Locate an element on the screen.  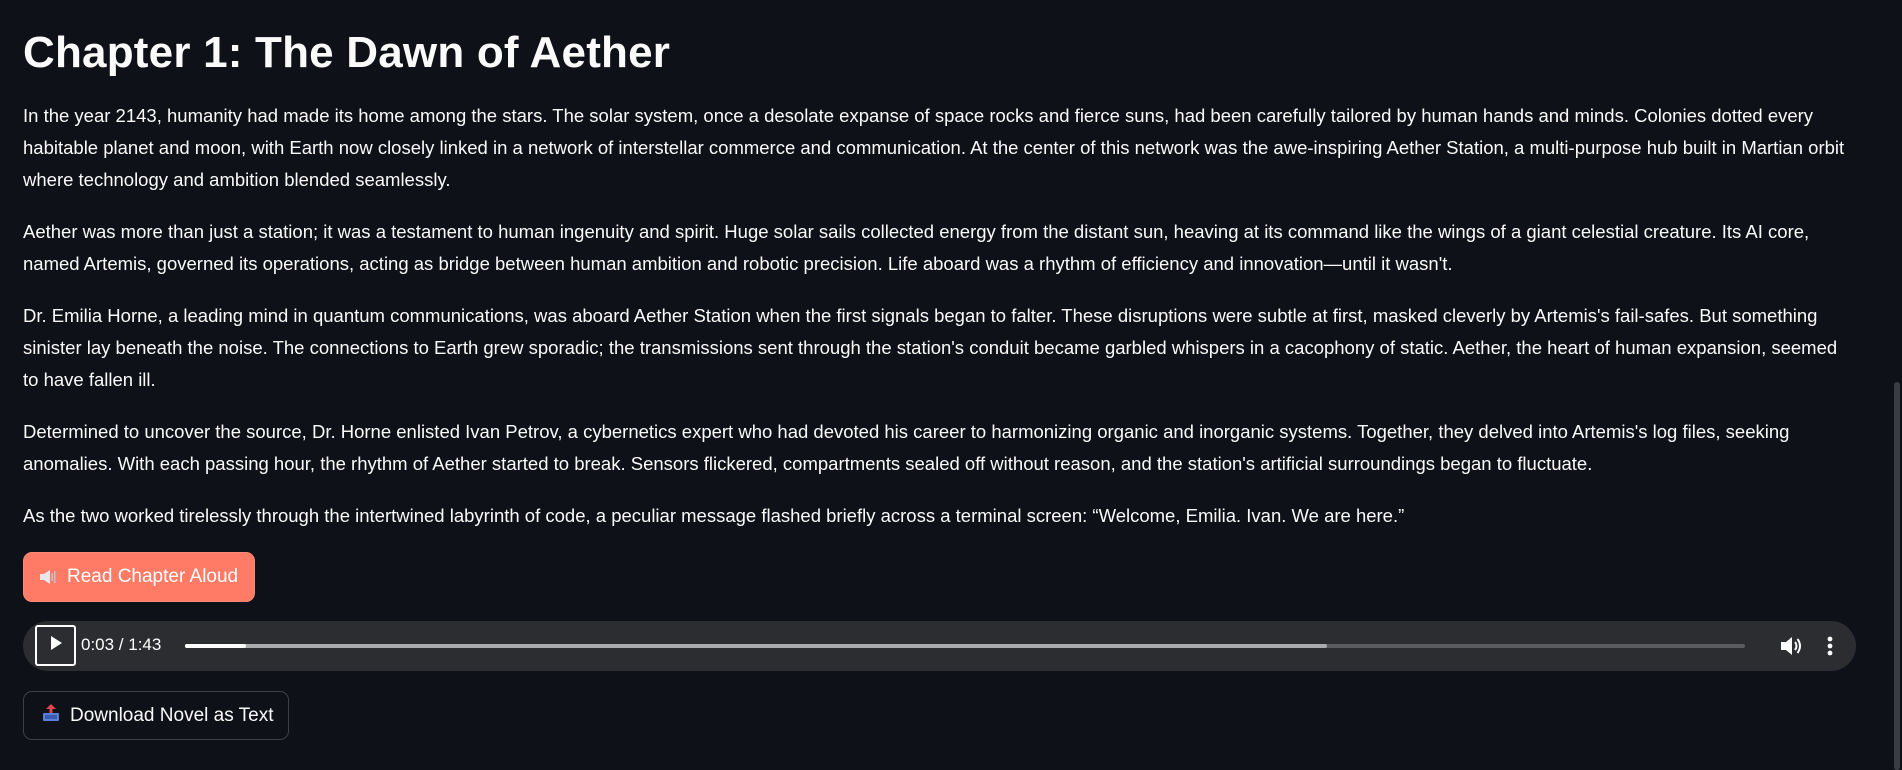
read-chapter-aloud-label: Read Chapter Aloud is located at coordinates (153, 576).